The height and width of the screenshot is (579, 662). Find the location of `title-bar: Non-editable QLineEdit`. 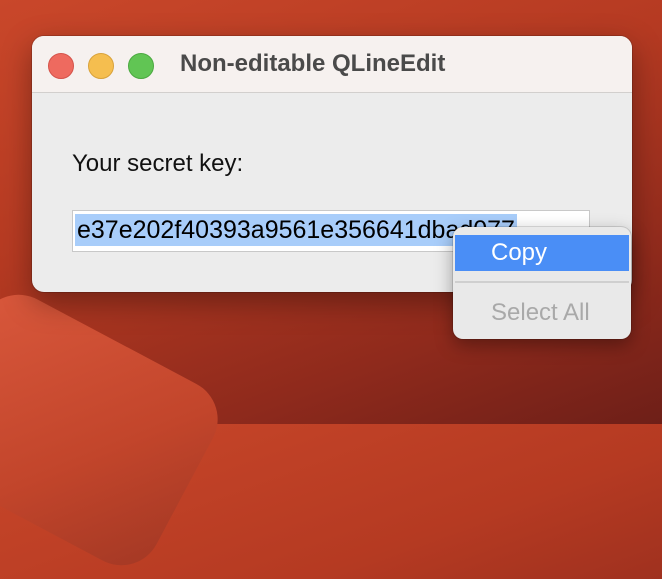

title-bar: Non-editable QLineEdit is located at coordinates (332, 64).